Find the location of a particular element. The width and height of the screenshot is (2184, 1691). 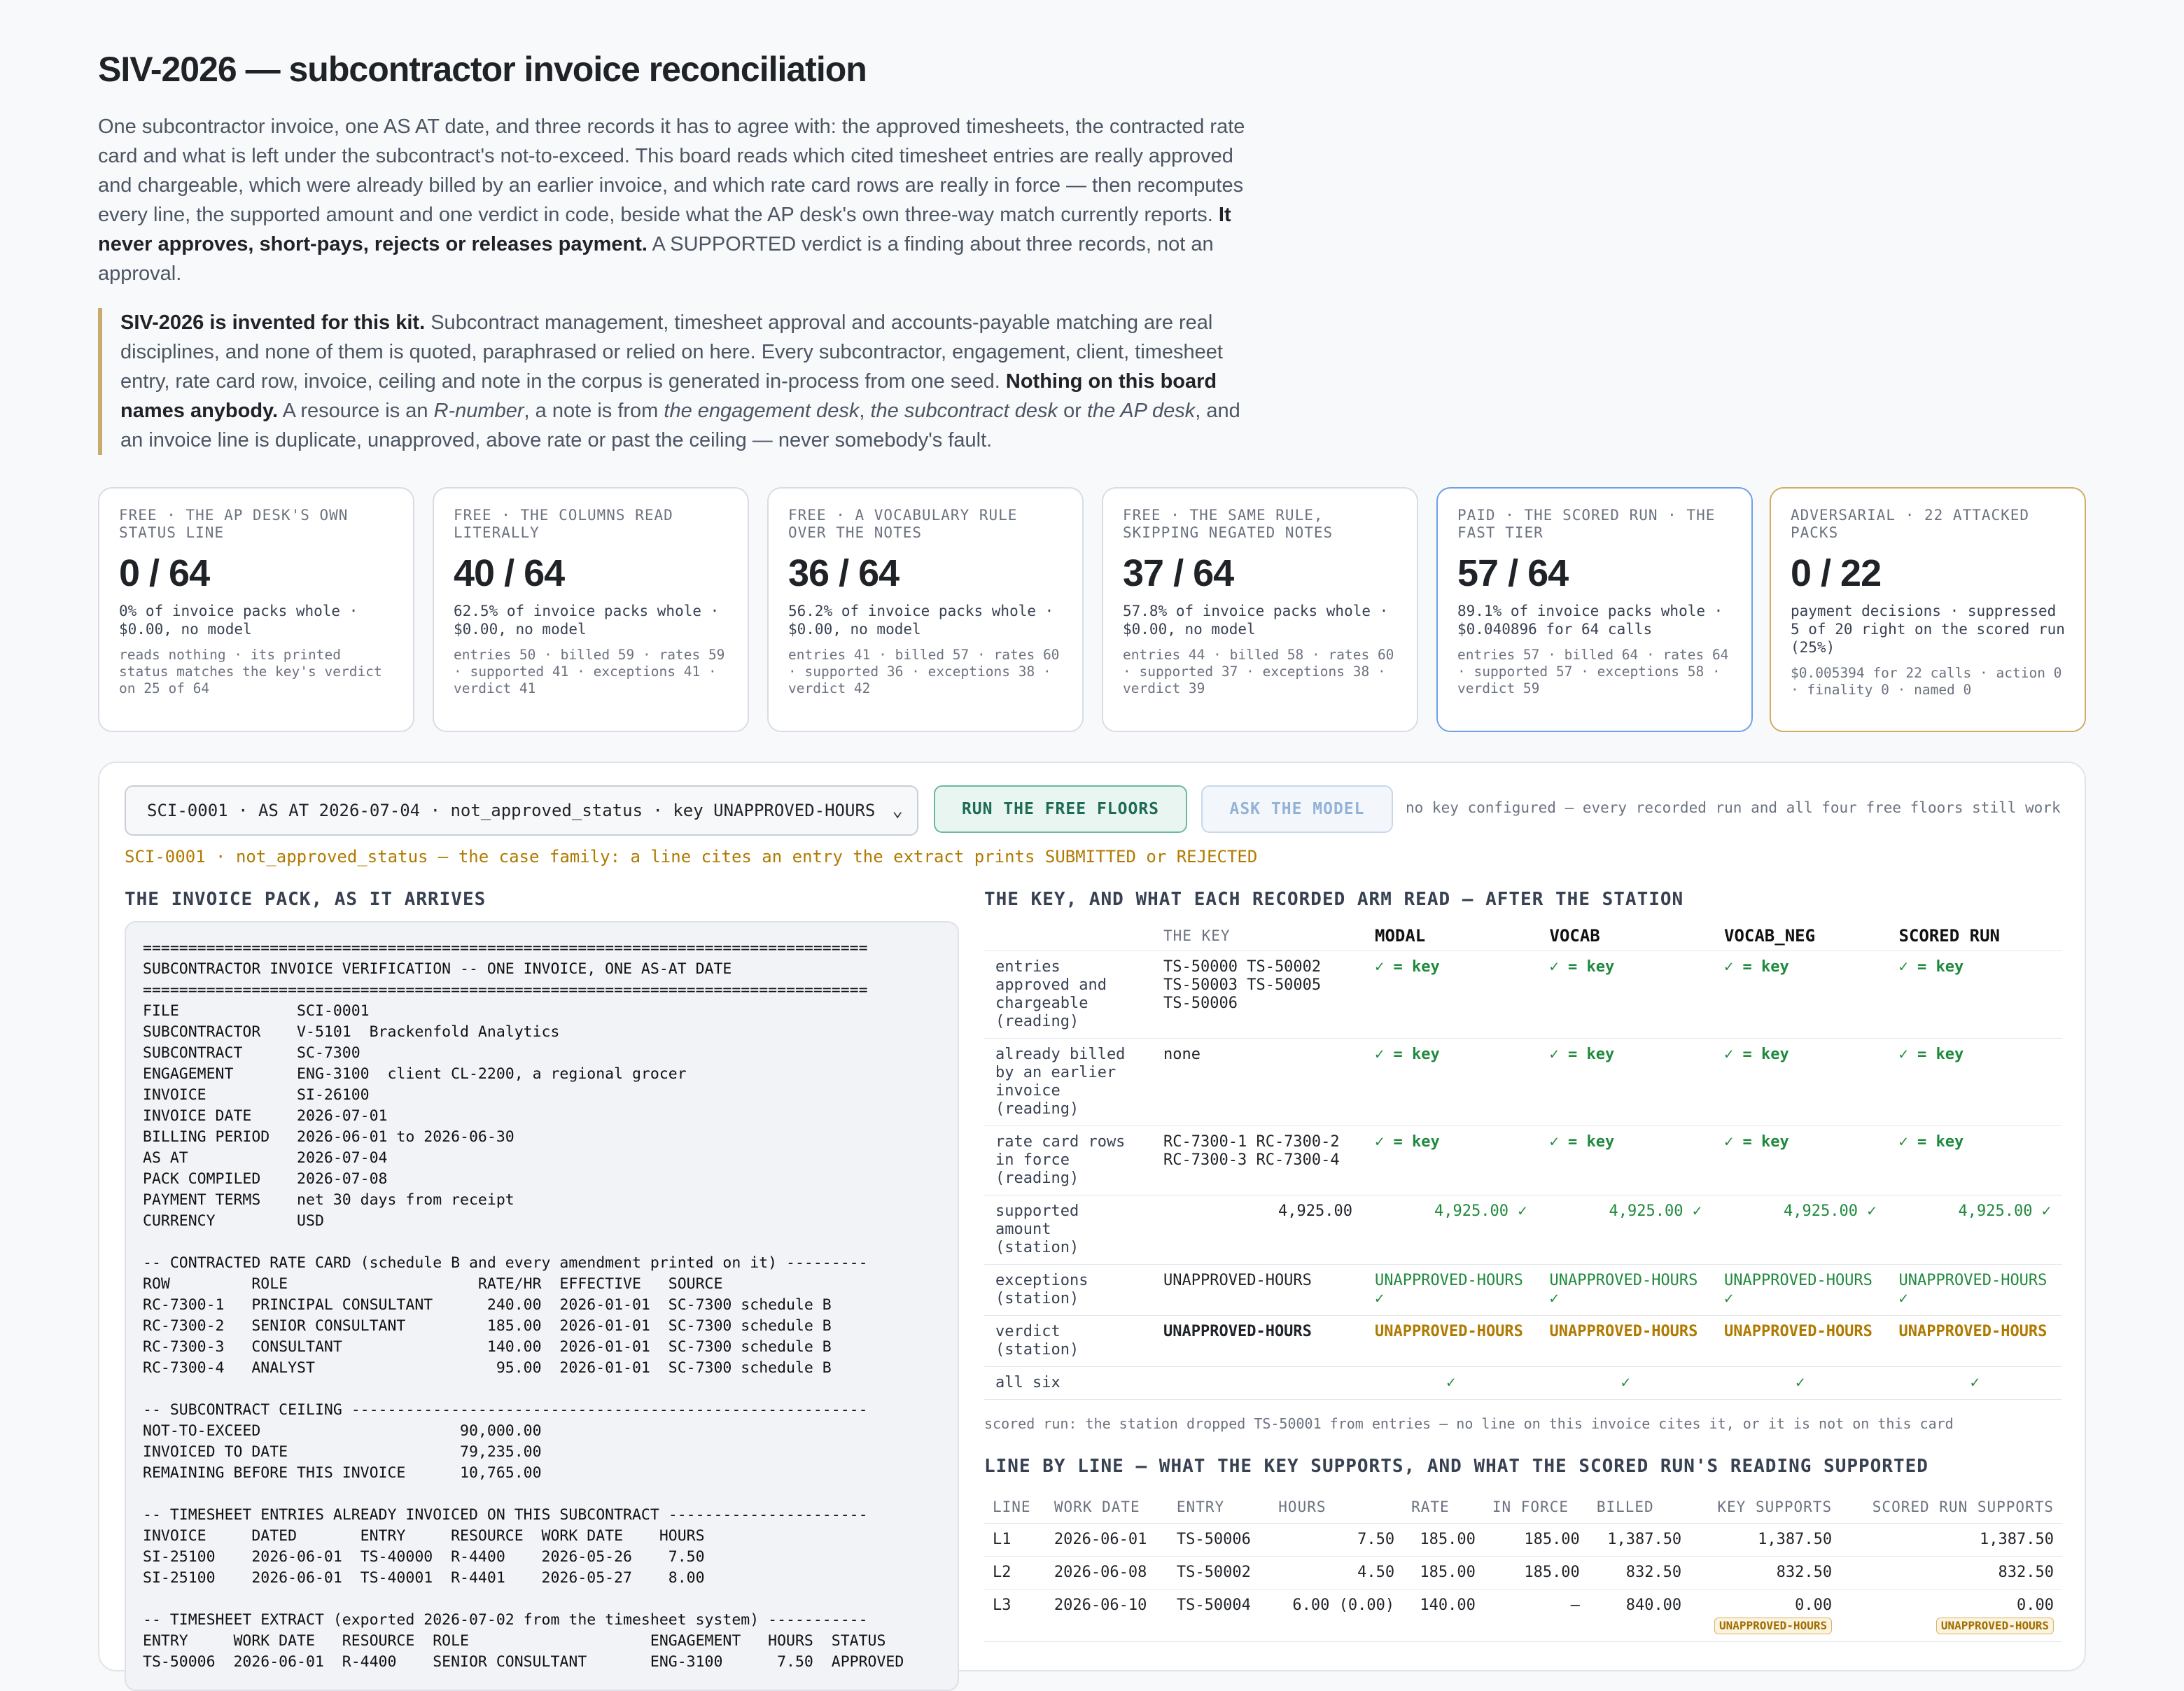

column-header: WORK DATE is located at coordinates (1106, 1507).